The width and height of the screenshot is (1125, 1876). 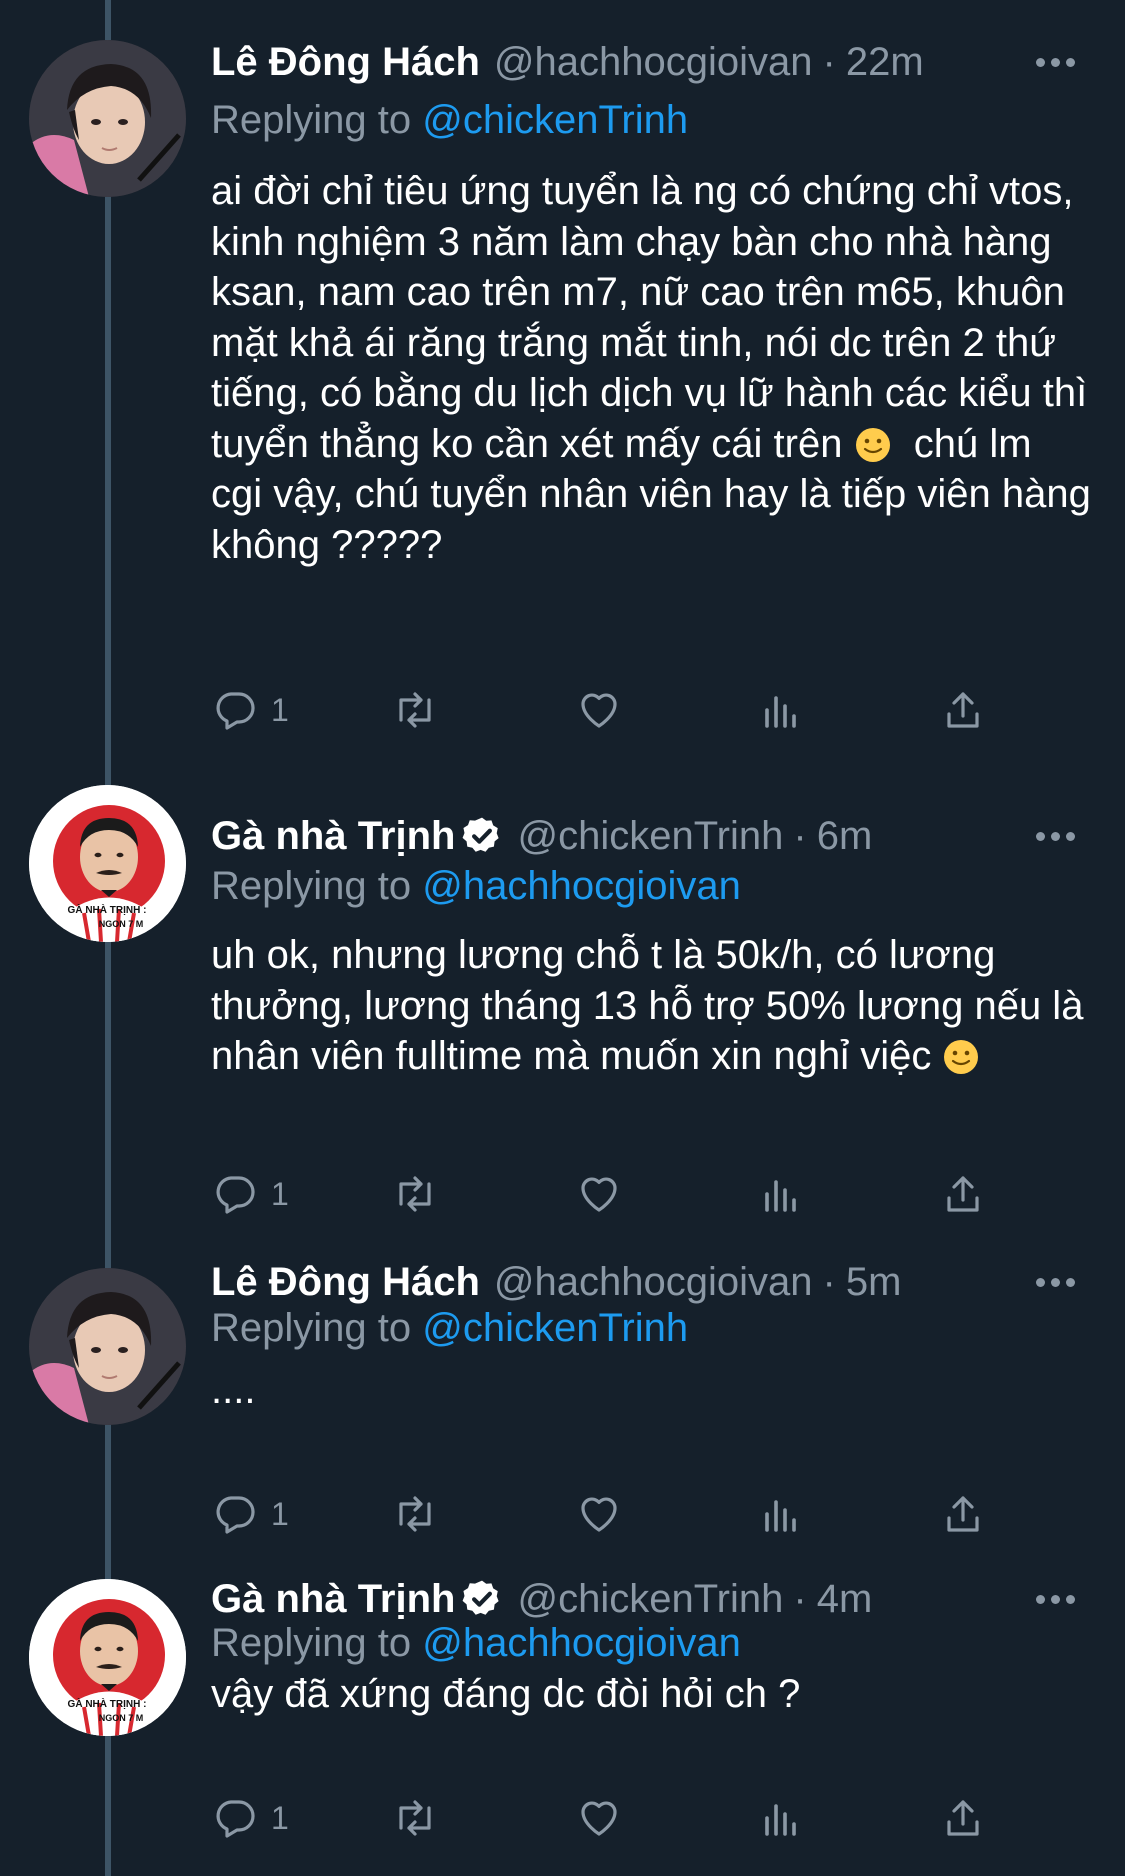 What do you see at coordinates (845, 836) in the screenshot?
I see `timestamp: 6m` at bounding box center [845, 836].